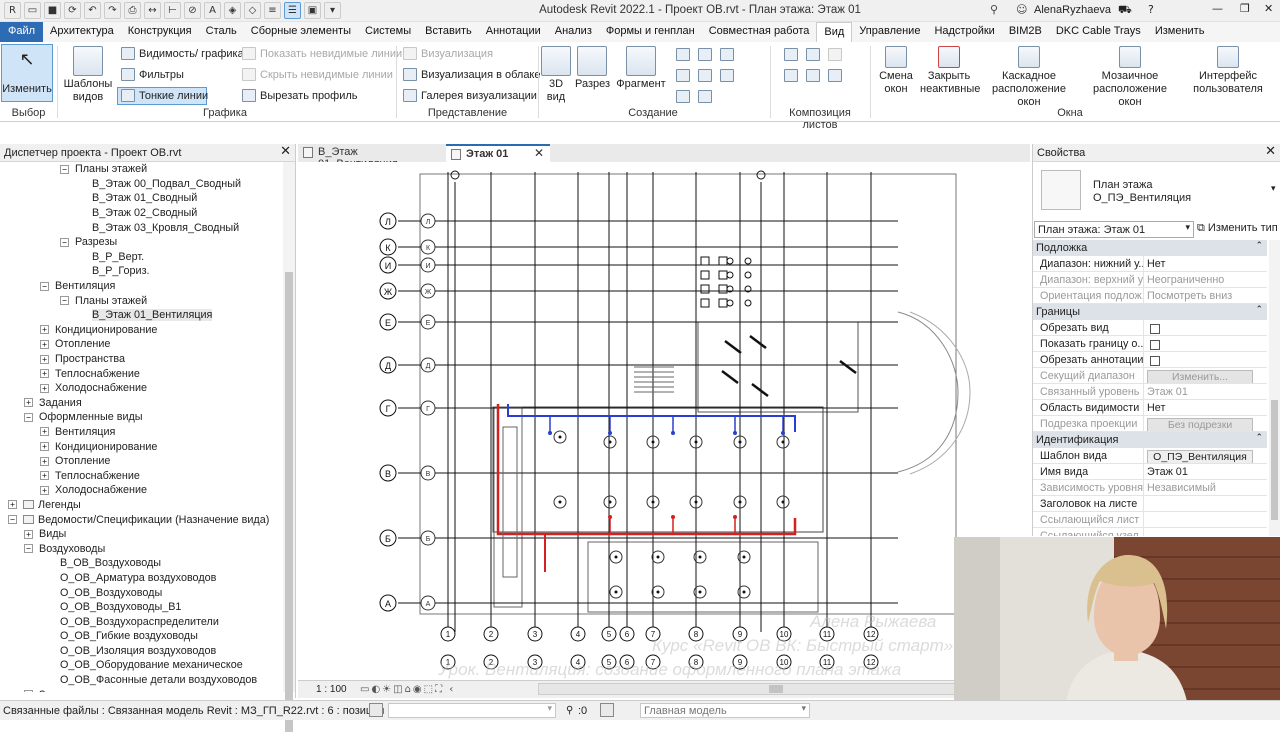 Image resolution: width=1280 pixels, height=732 pixels. Describe the element at coordinates (172, 10) in the screenshot. I see `align-dimension-icon: ⊢` at that location.